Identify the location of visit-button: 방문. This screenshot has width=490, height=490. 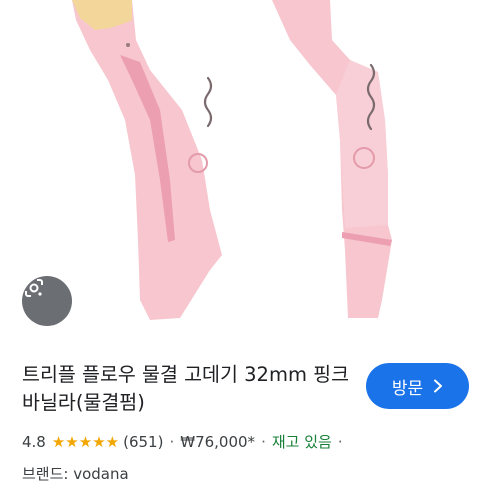
(417, 386).